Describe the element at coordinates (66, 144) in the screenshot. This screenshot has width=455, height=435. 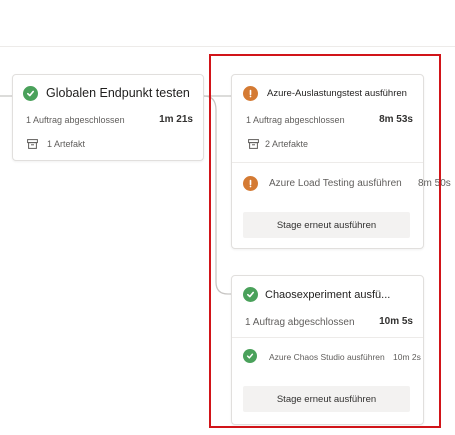
I see `artifacts-link: 1 Artefakt` at that location.